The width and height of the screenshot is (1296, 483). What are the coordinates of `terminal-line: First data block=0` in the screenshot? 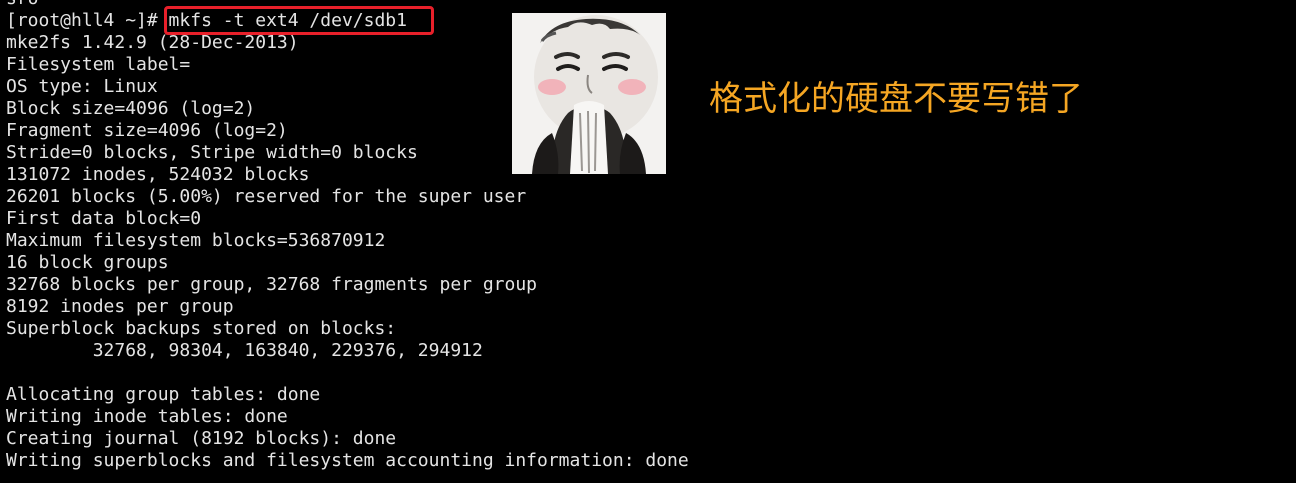 It's located at (104, 218).